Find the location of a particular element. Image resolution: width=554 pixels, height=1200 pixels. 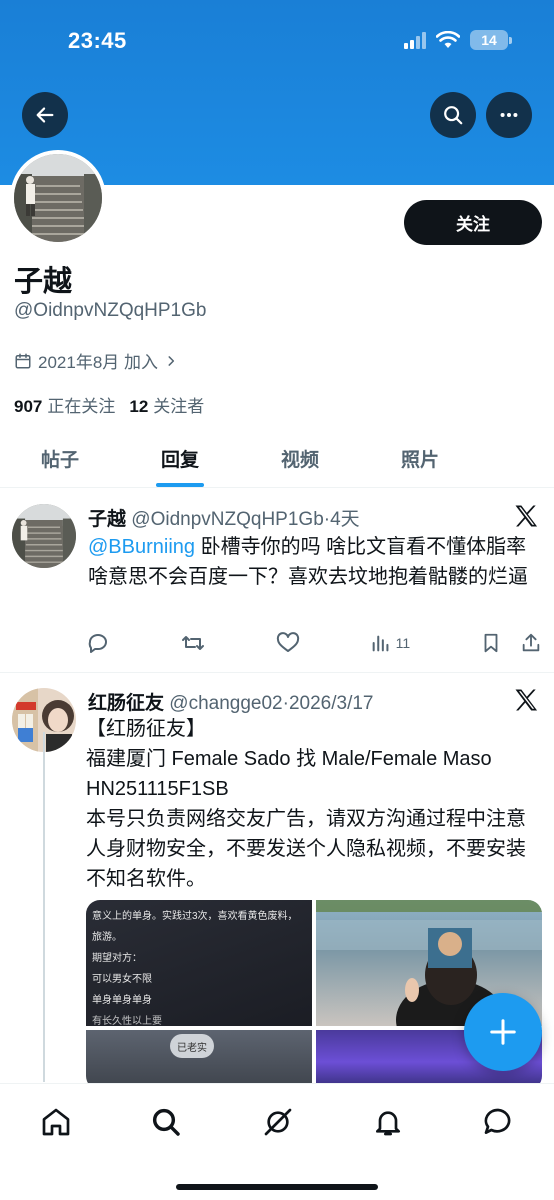

media-card-line: 有长久性以上要 is located at coordinates (127, 1021).